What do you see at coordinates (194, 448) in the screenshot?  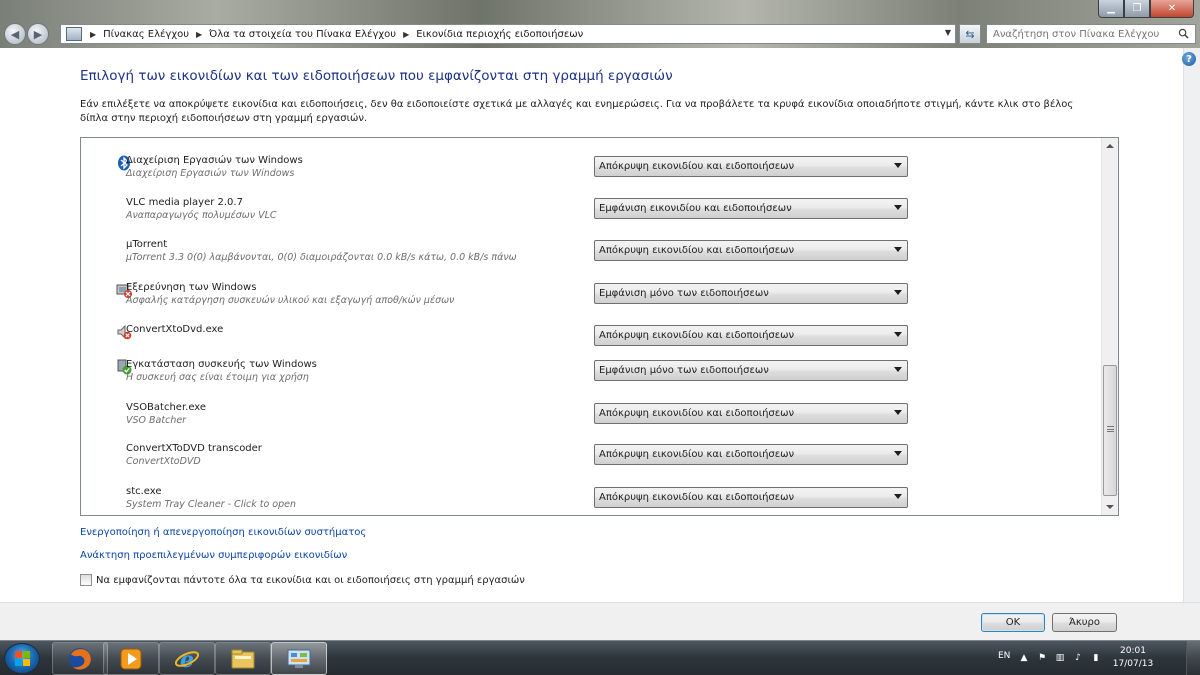 I see `item-name: ConvertXToDVD transcoder` at bounding box center [194, 448].